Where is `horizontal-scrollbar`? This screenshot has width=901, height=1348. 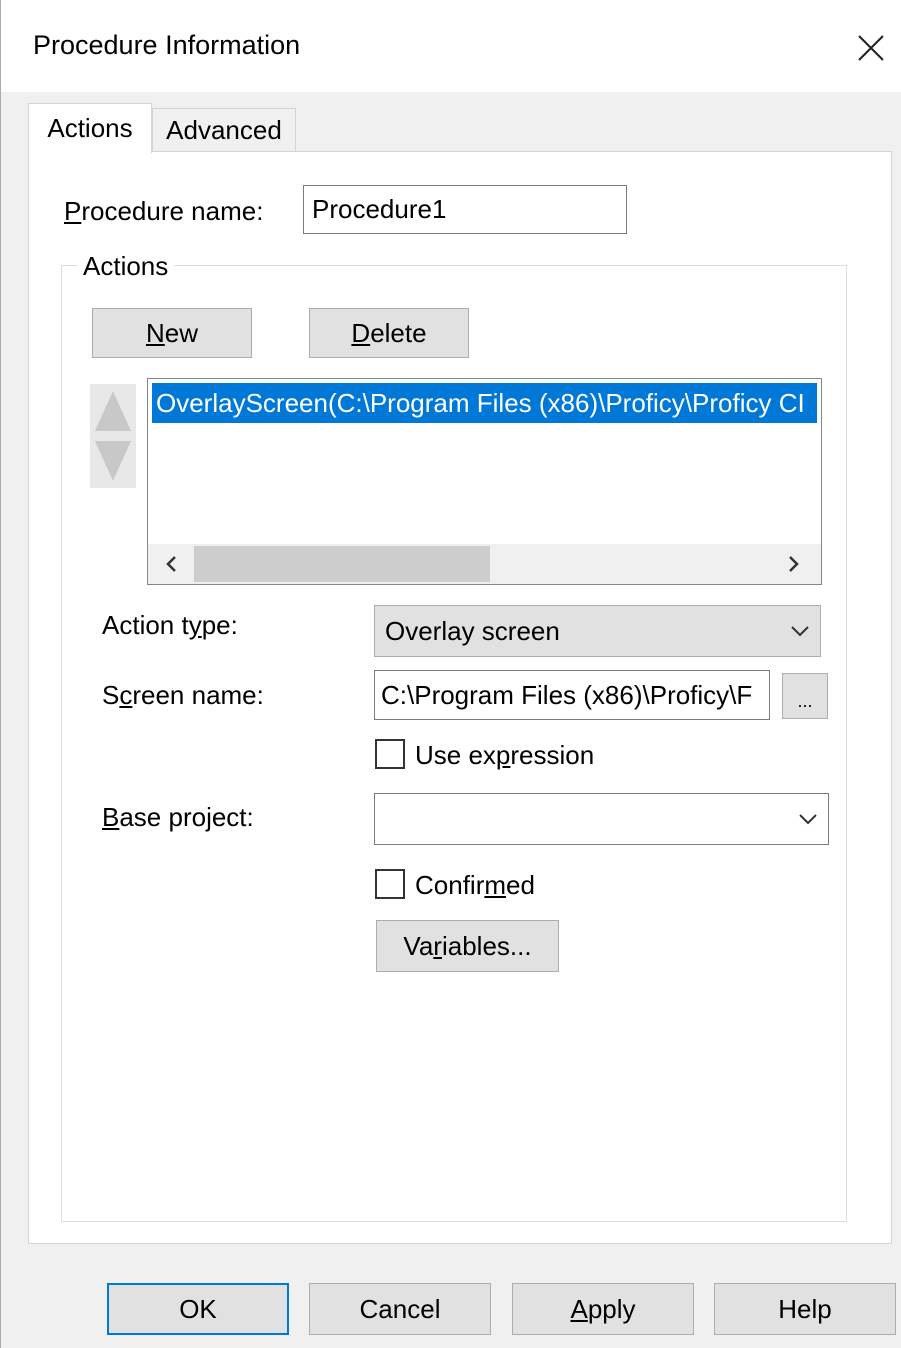
horizontal-scrollbar is located at coordinates (484, 564).